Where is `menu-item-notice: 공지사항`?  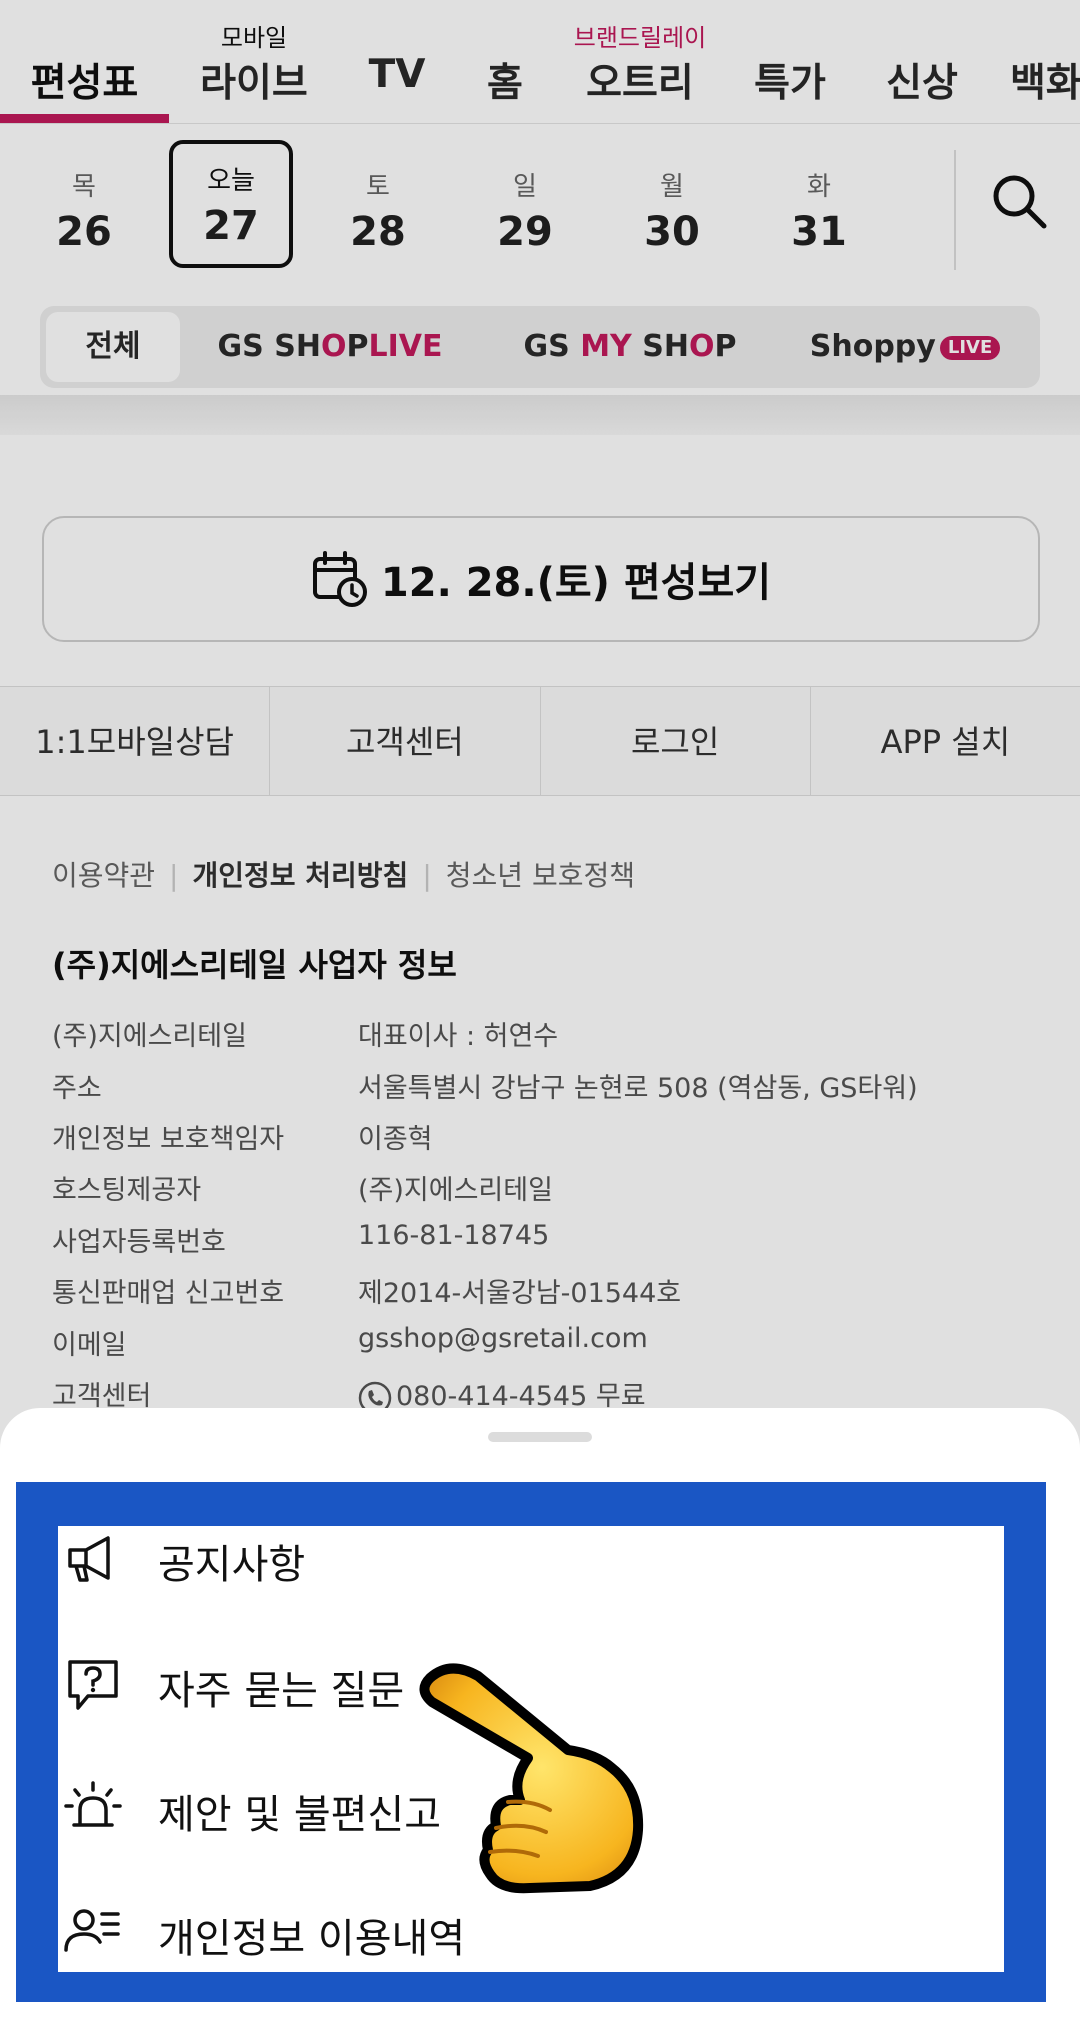 menu-item-notice: 공지사항 is located at coordinates (531, 1562).